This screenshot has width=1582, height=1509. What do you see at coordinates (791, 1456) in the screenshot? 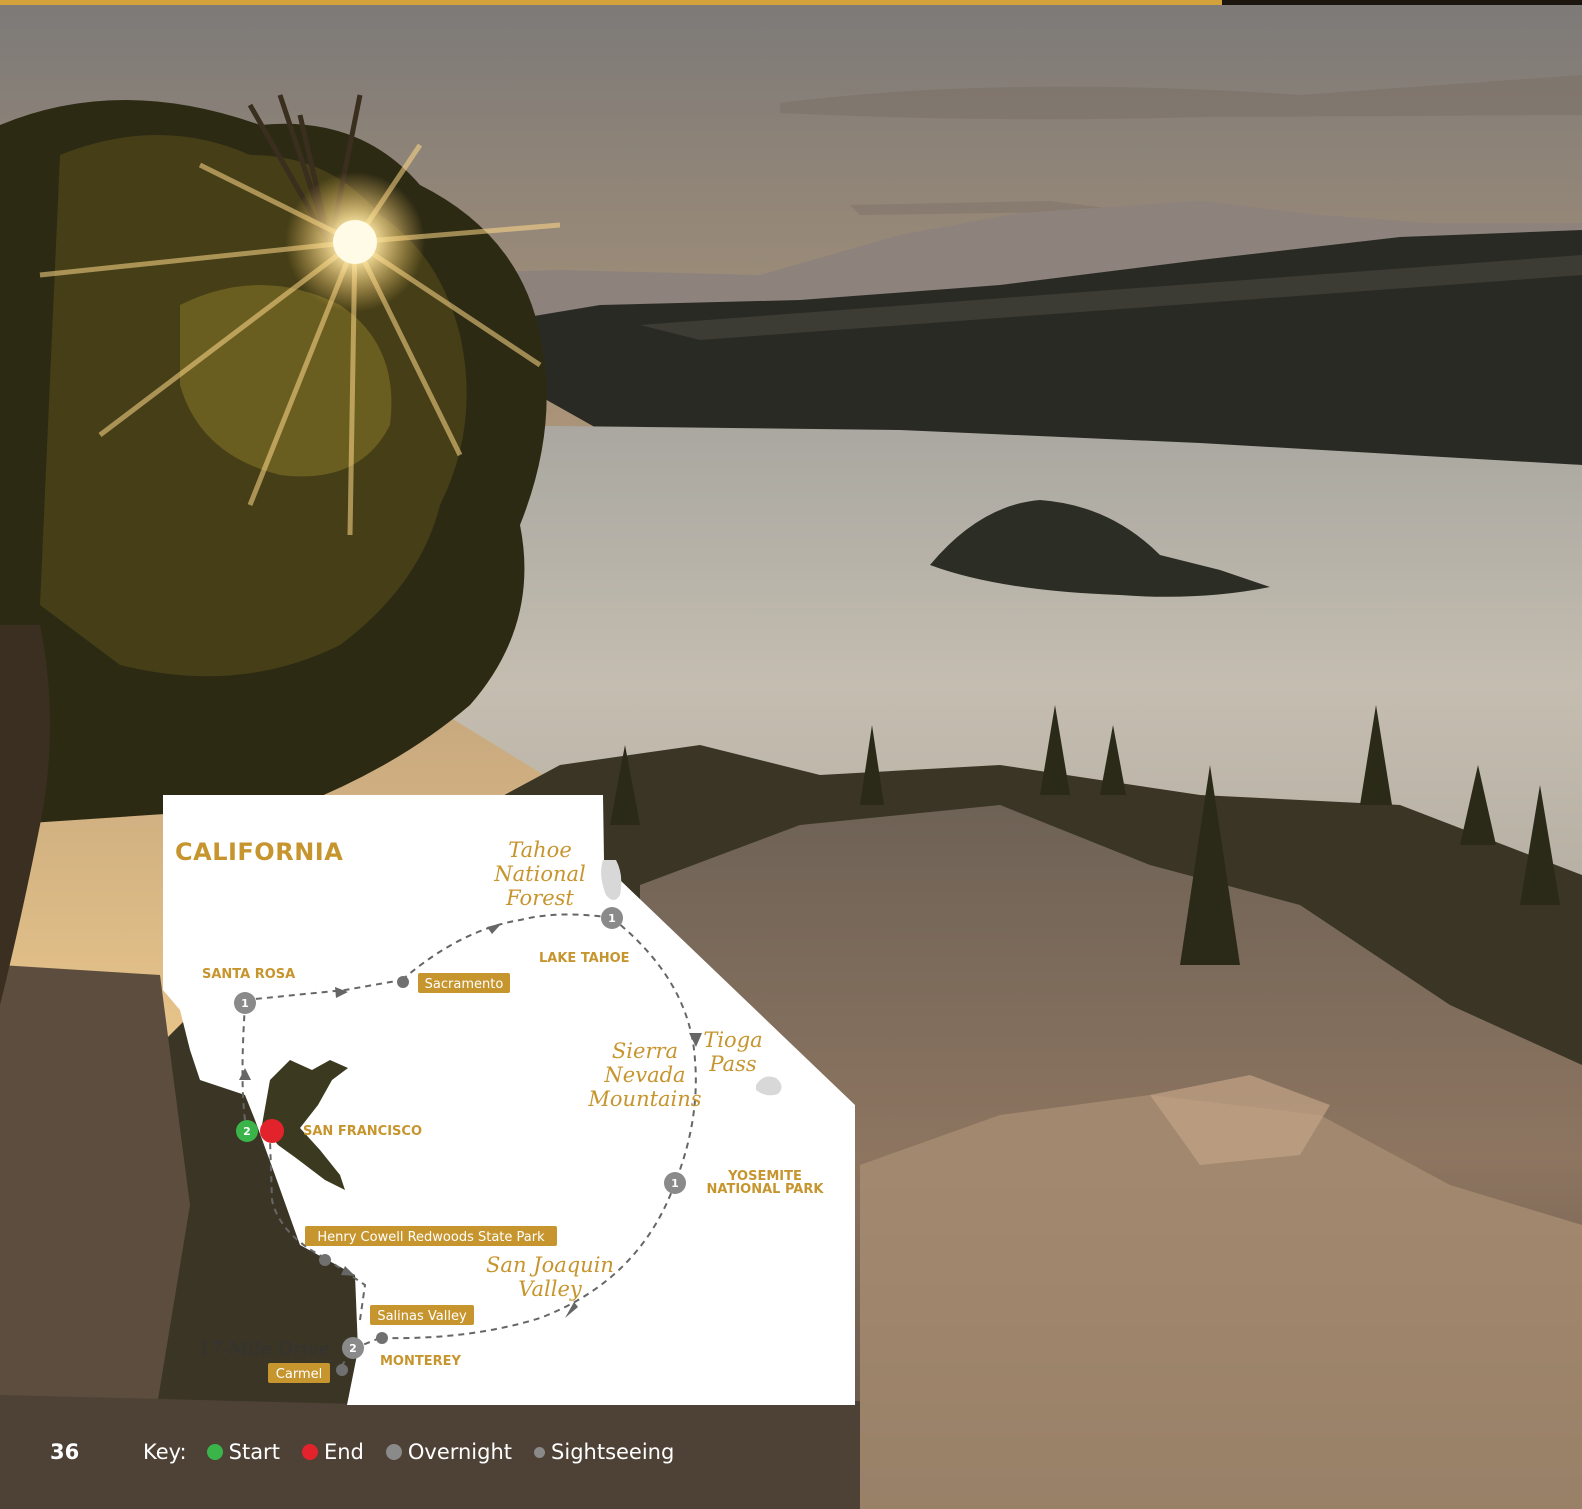
I see `page-footer: 36 Key: Start End Overnight Sightseeing` at bounding box center [791, 1456].